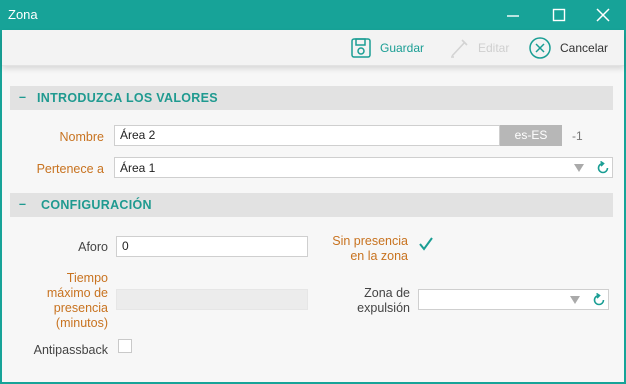  I want to click on sin-presencia-checkbox, so click(426, 244).